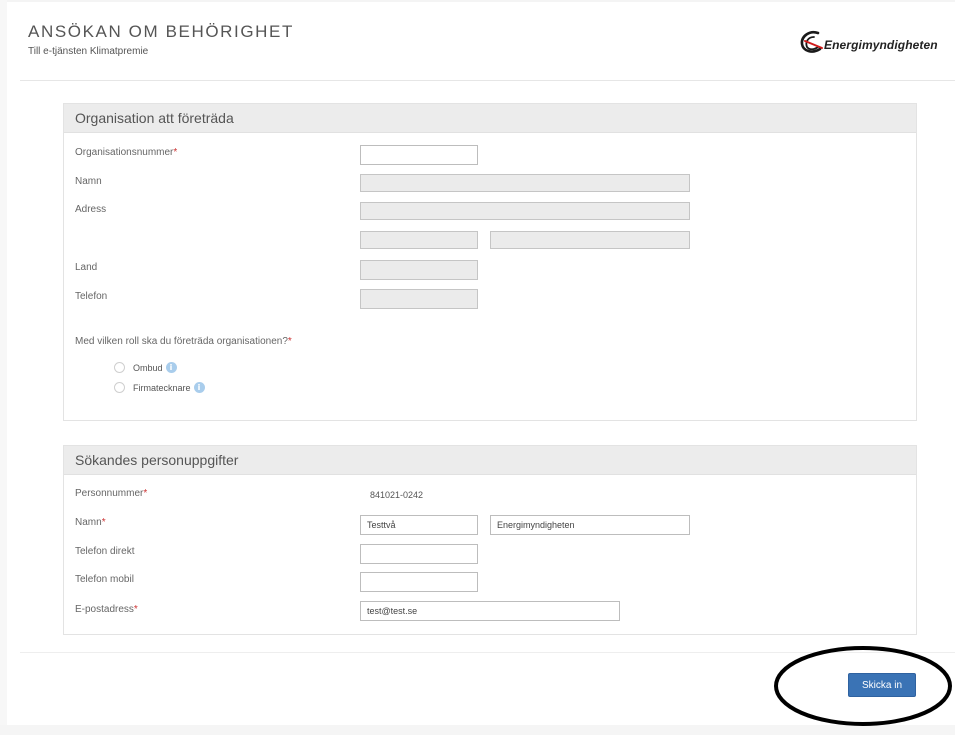  Describe the element at coordinates (397, 495) in the screenshot. I see `personnummer-value: 841021-0242` at that location.